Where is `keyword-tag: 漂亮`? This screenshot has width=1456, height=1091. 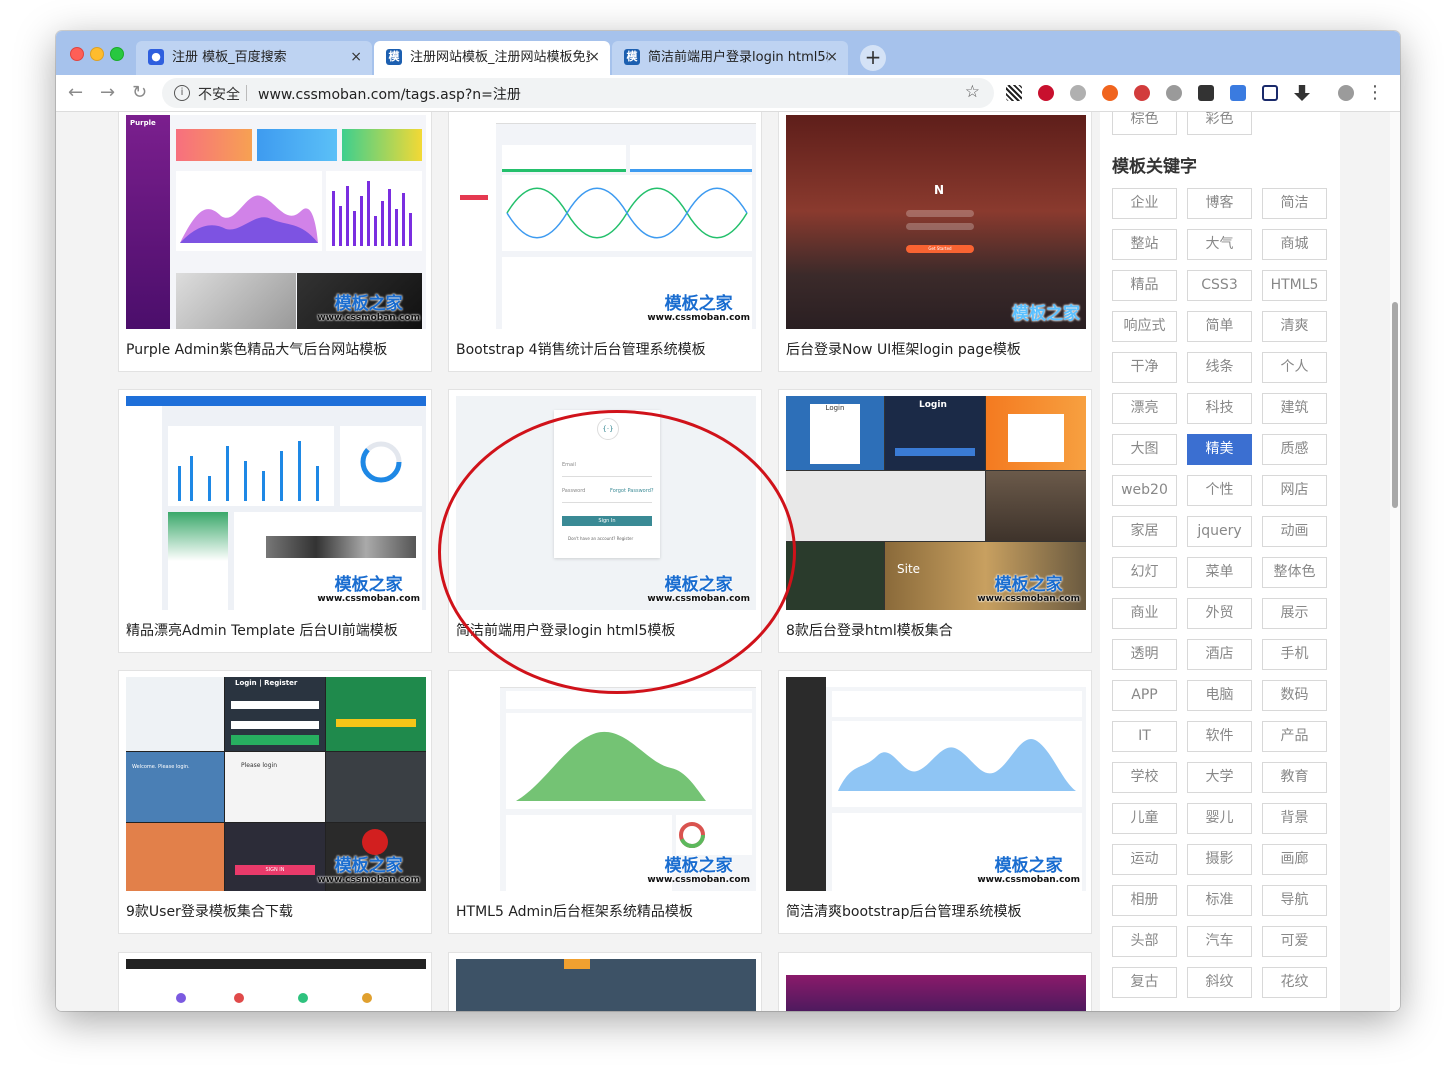 keyword-tag: 漂亮 is located at coordinates (1144, 408).